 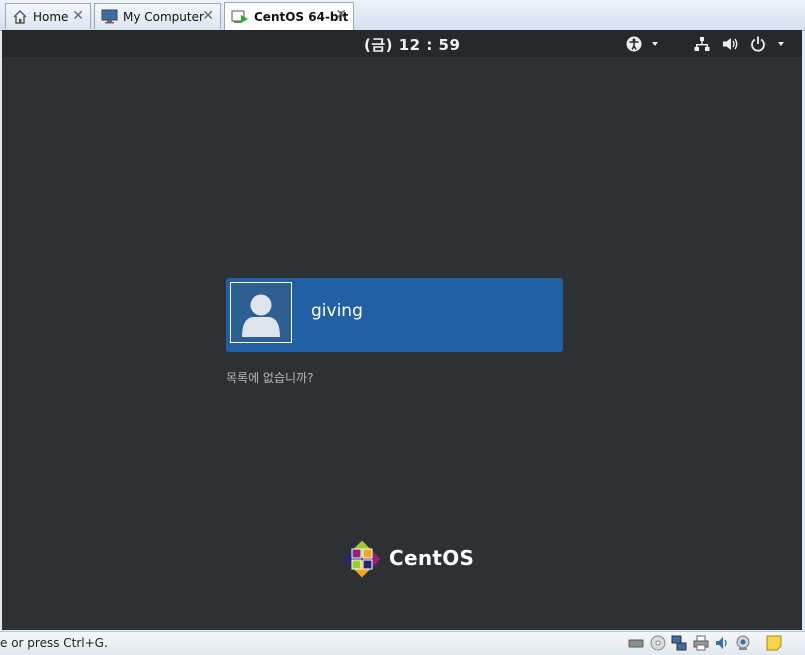 I want to click on home-icon, so click(x=20, y=17).